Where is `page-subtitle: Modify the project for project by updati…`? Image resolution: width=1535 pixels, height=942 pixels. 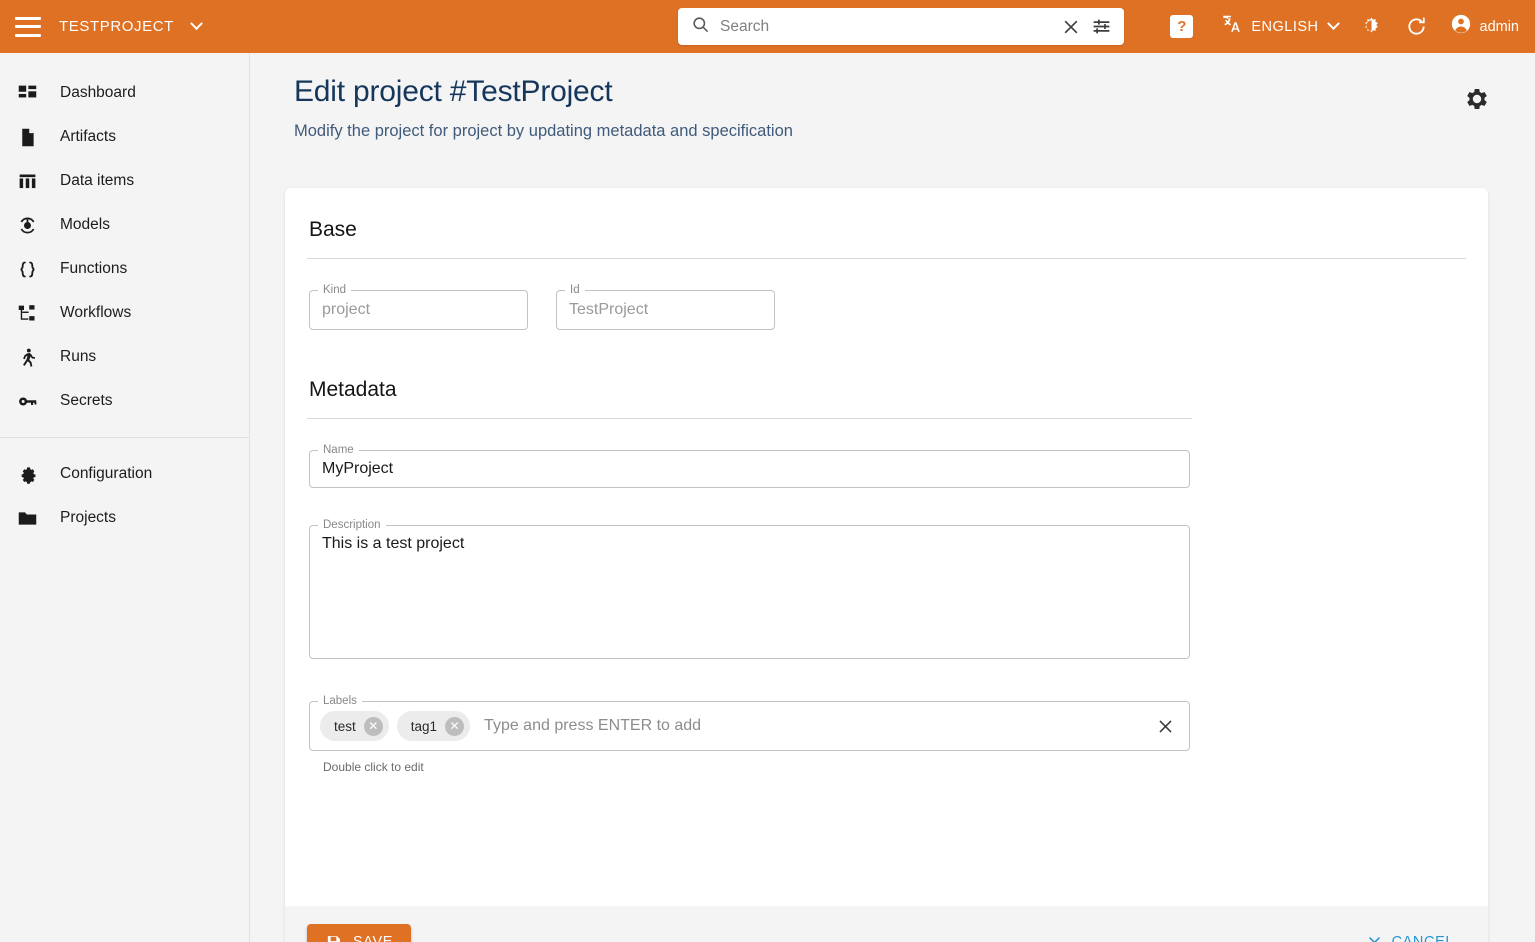
page-subtitle: Modify the project for project by updati… is located at coordinates (543, 131).